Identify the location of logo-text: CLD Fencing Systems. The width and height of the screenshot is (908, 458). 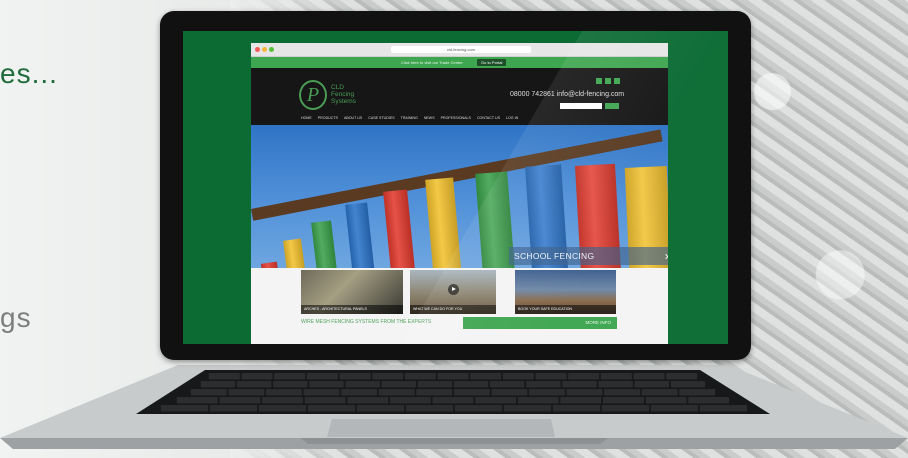
(343, 94).